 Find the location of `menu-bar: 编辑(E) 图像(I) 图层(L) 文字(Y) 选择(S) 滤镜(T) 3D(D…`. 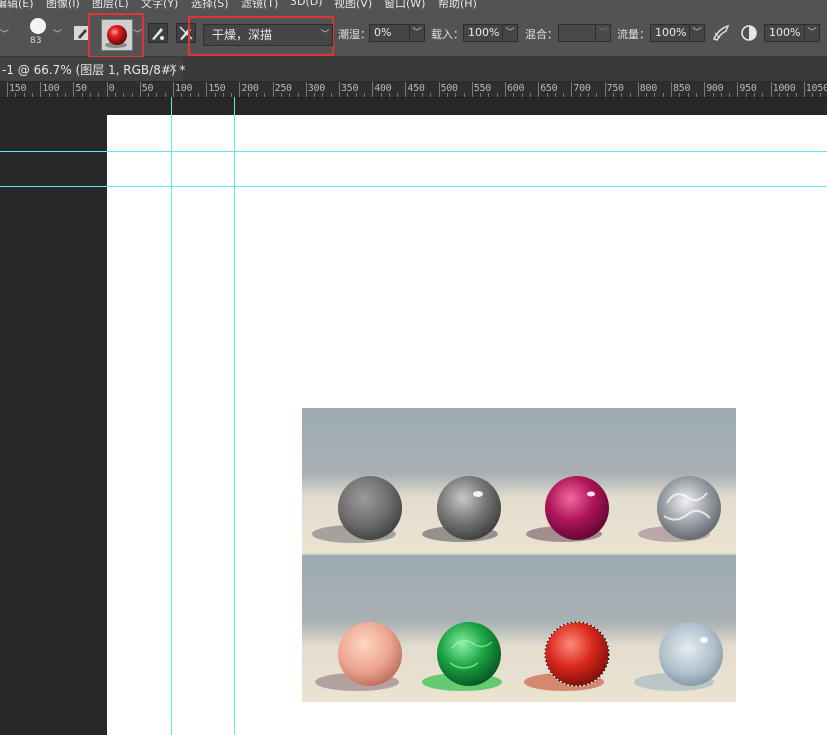

menu-bar: 编辑(E) 图像(I) 图层(L) 文字(Y) 选择(S) 滤镜(T) 3D(D… is located at coordinates (413, 5).